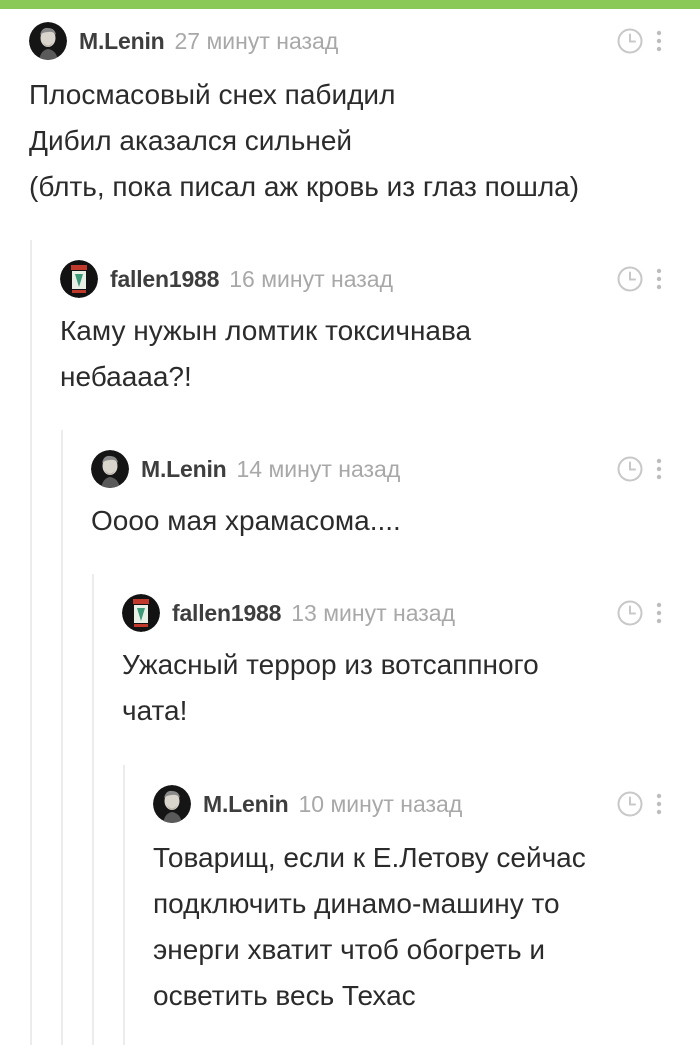  I want to click on comment-text-line: Дибил аказался сильней, so click(191, 140).